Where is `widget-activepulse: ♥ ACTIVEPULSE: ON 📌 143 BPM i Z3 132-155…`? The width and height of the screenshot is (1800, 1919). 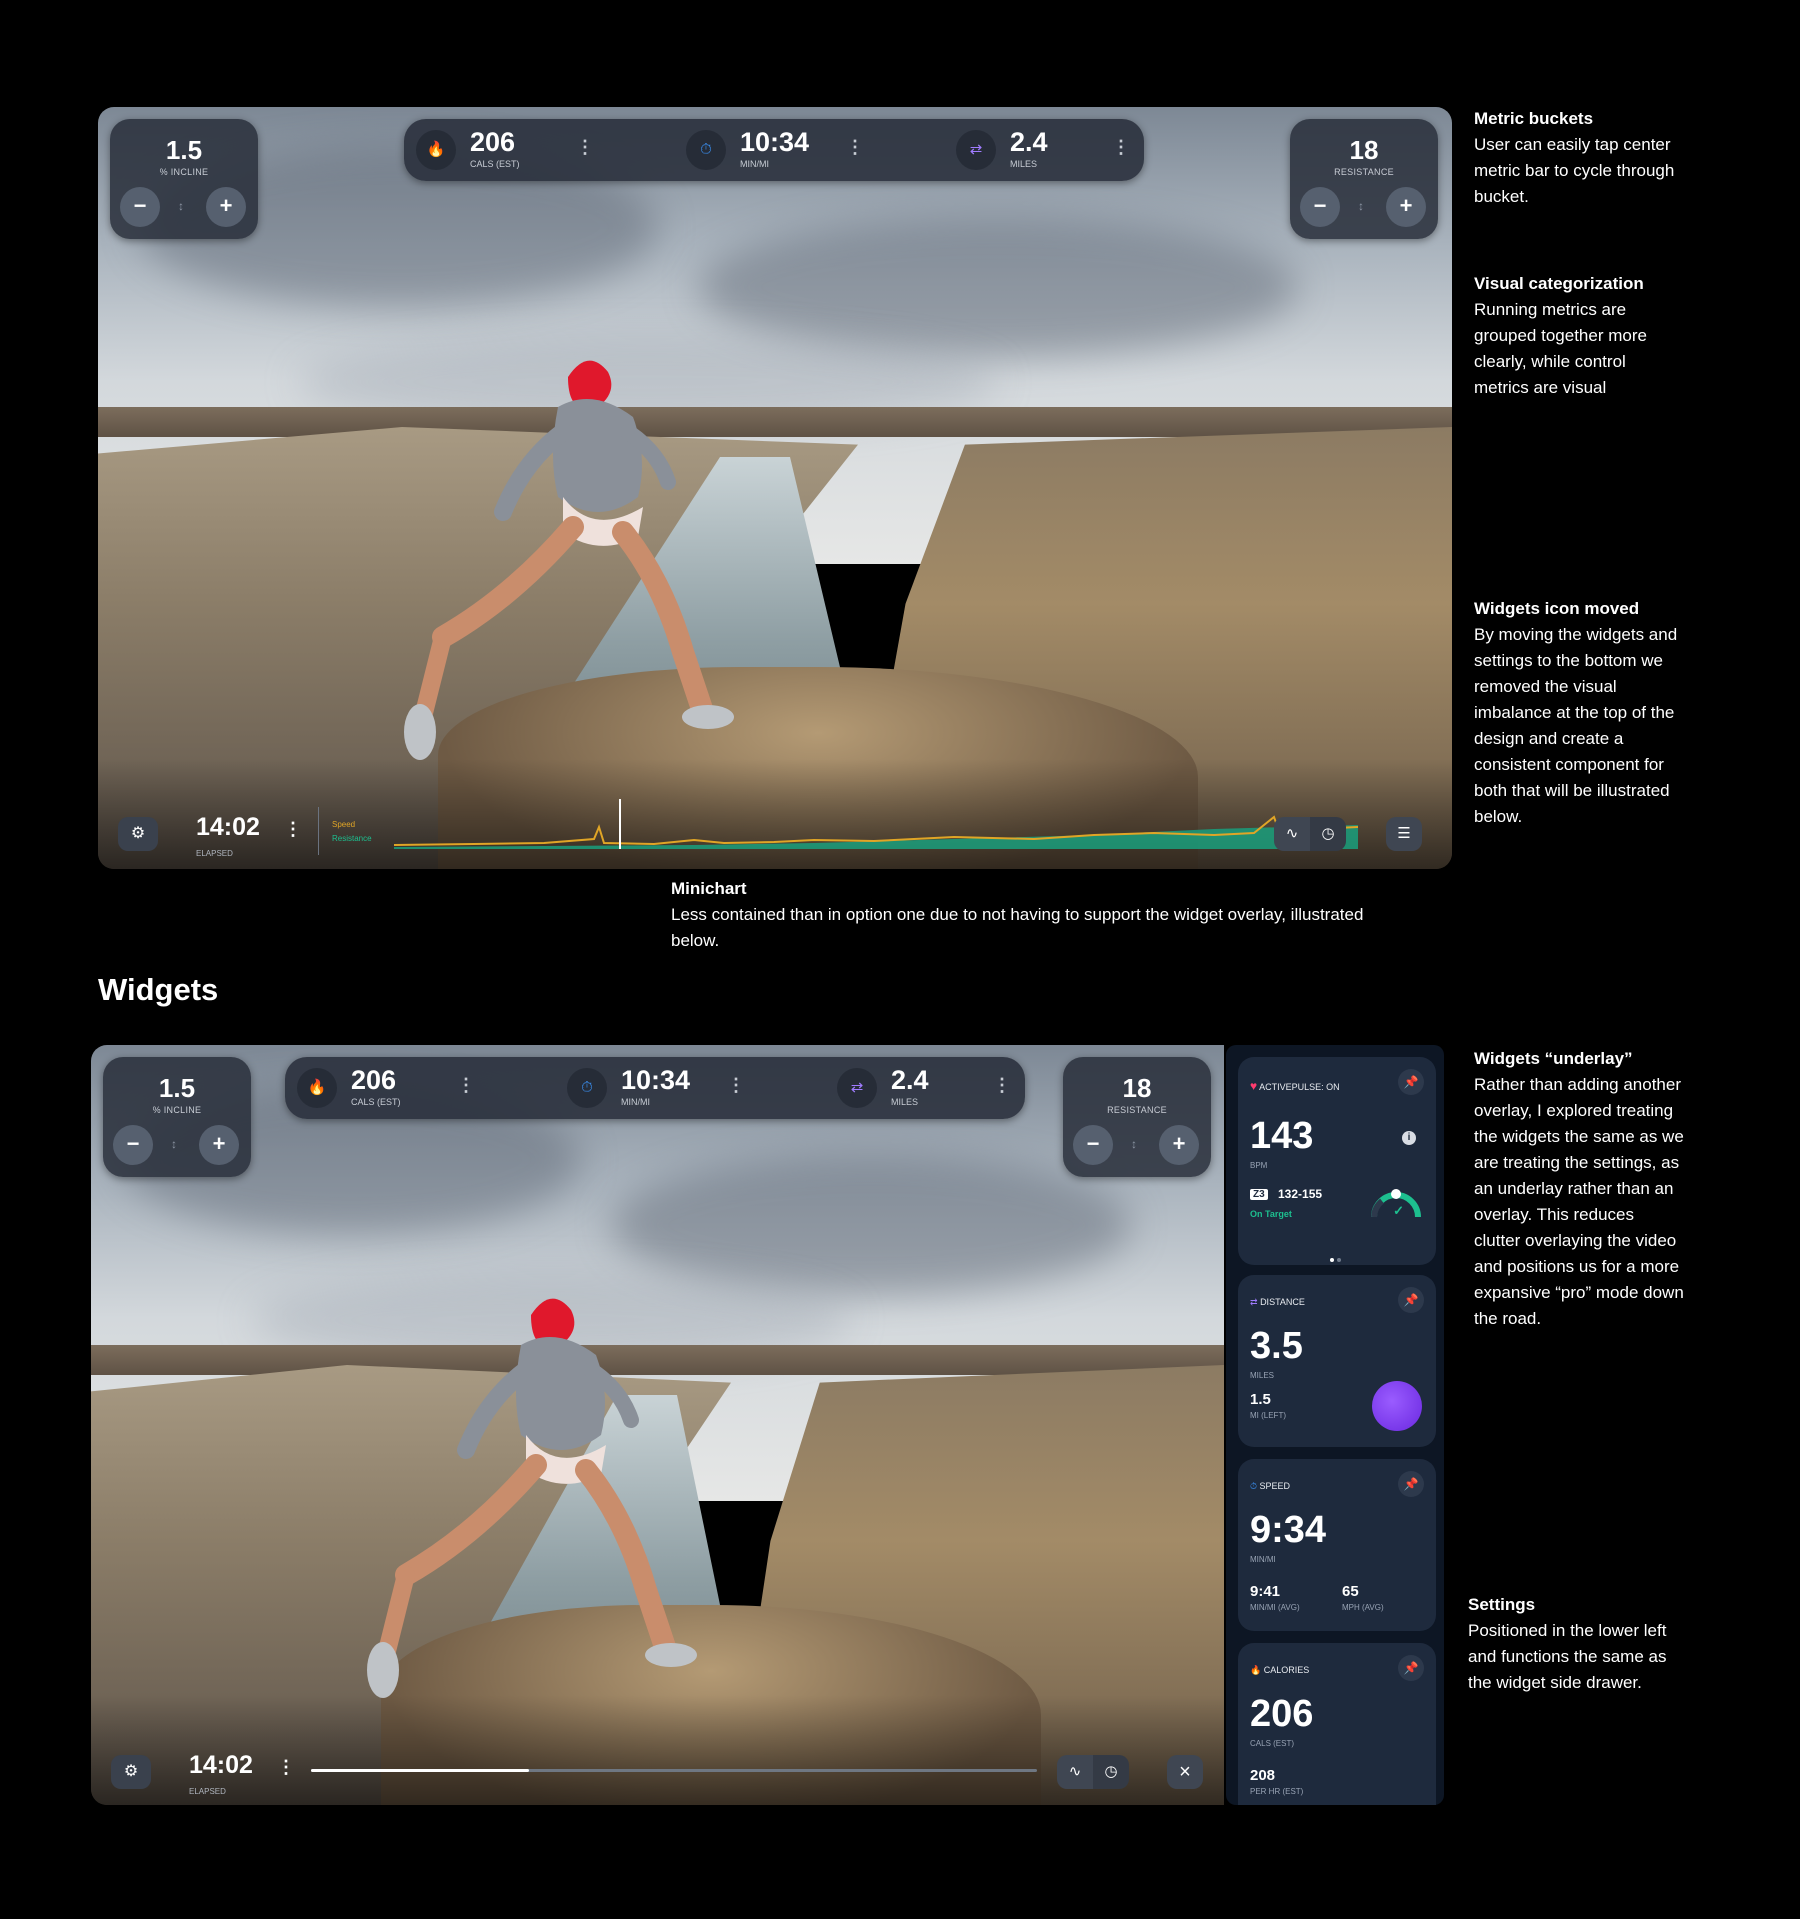 widget-activepulse: ♥ ACTIVEPULSE: ON 📌 143 BPM i Z3 132-155… is located at coordinates (1337, 1161).